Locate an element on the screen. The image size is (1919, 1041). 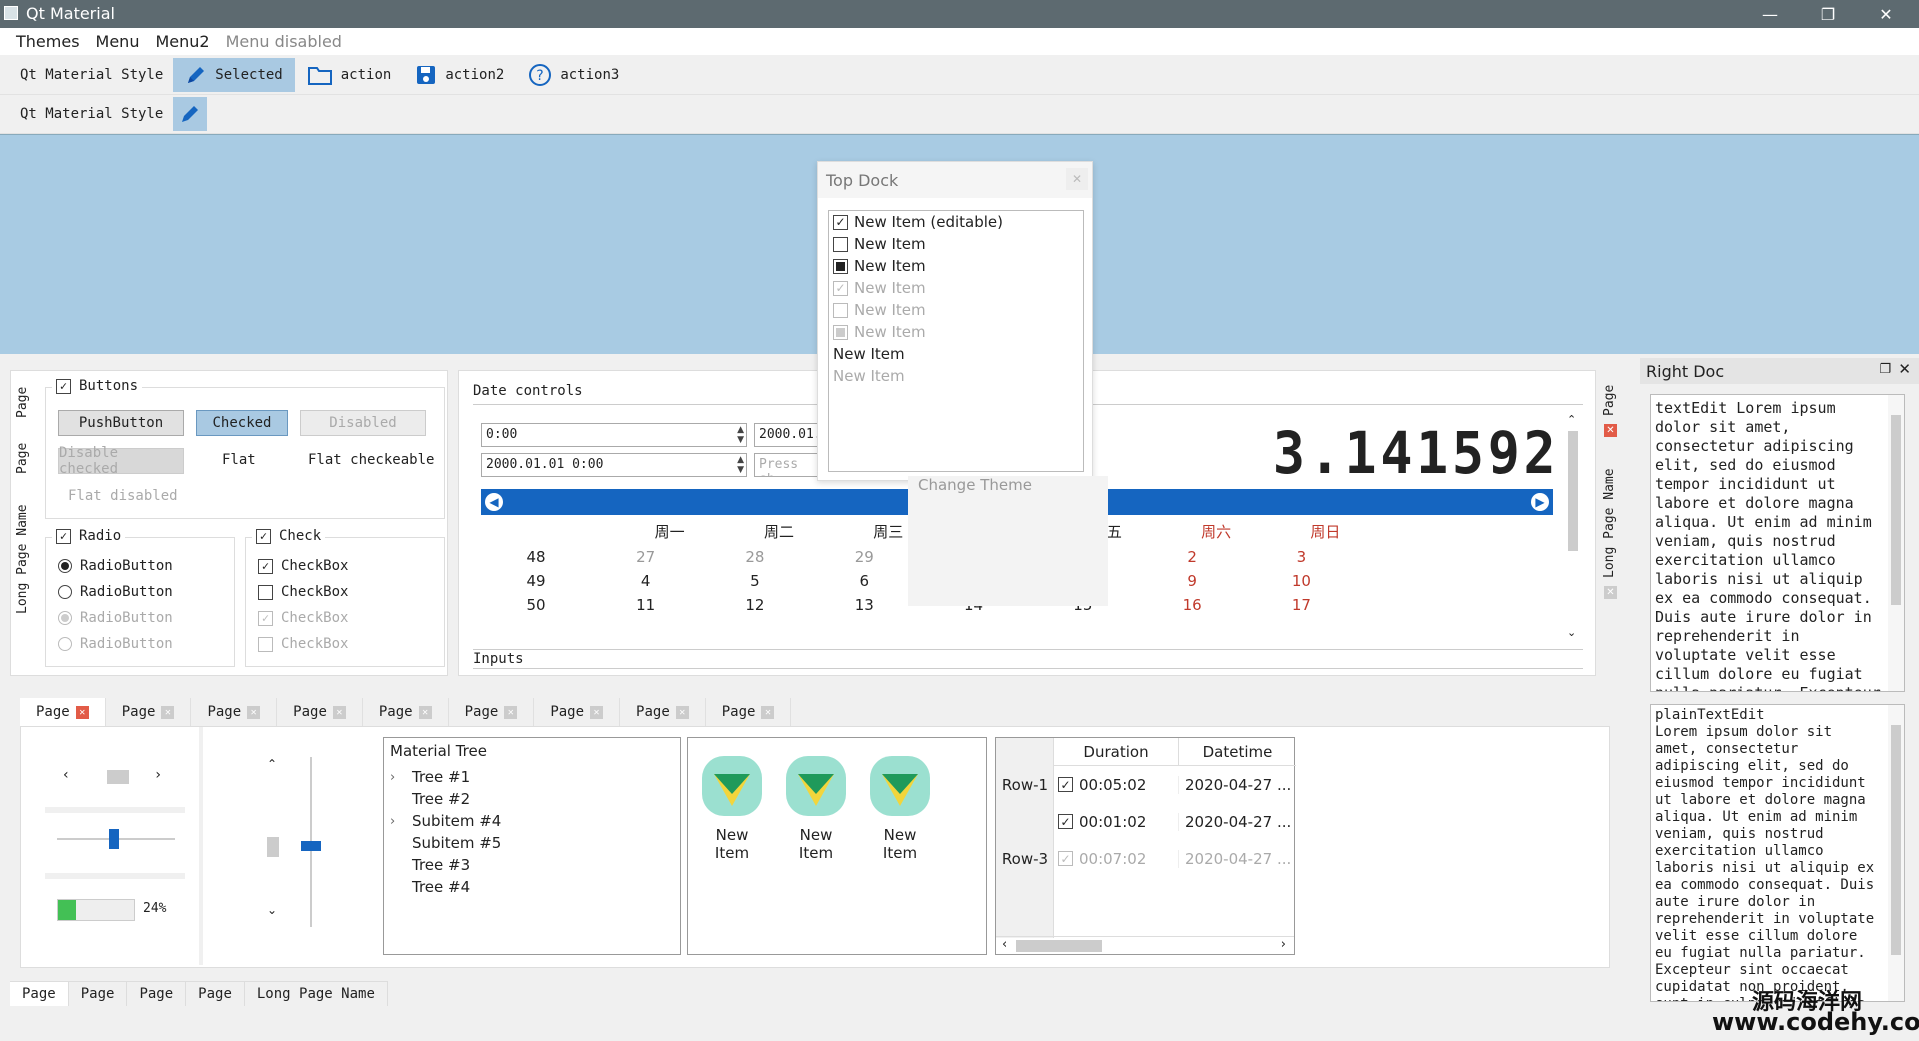
action2-button: action2 is located at coordinates (459, 75).